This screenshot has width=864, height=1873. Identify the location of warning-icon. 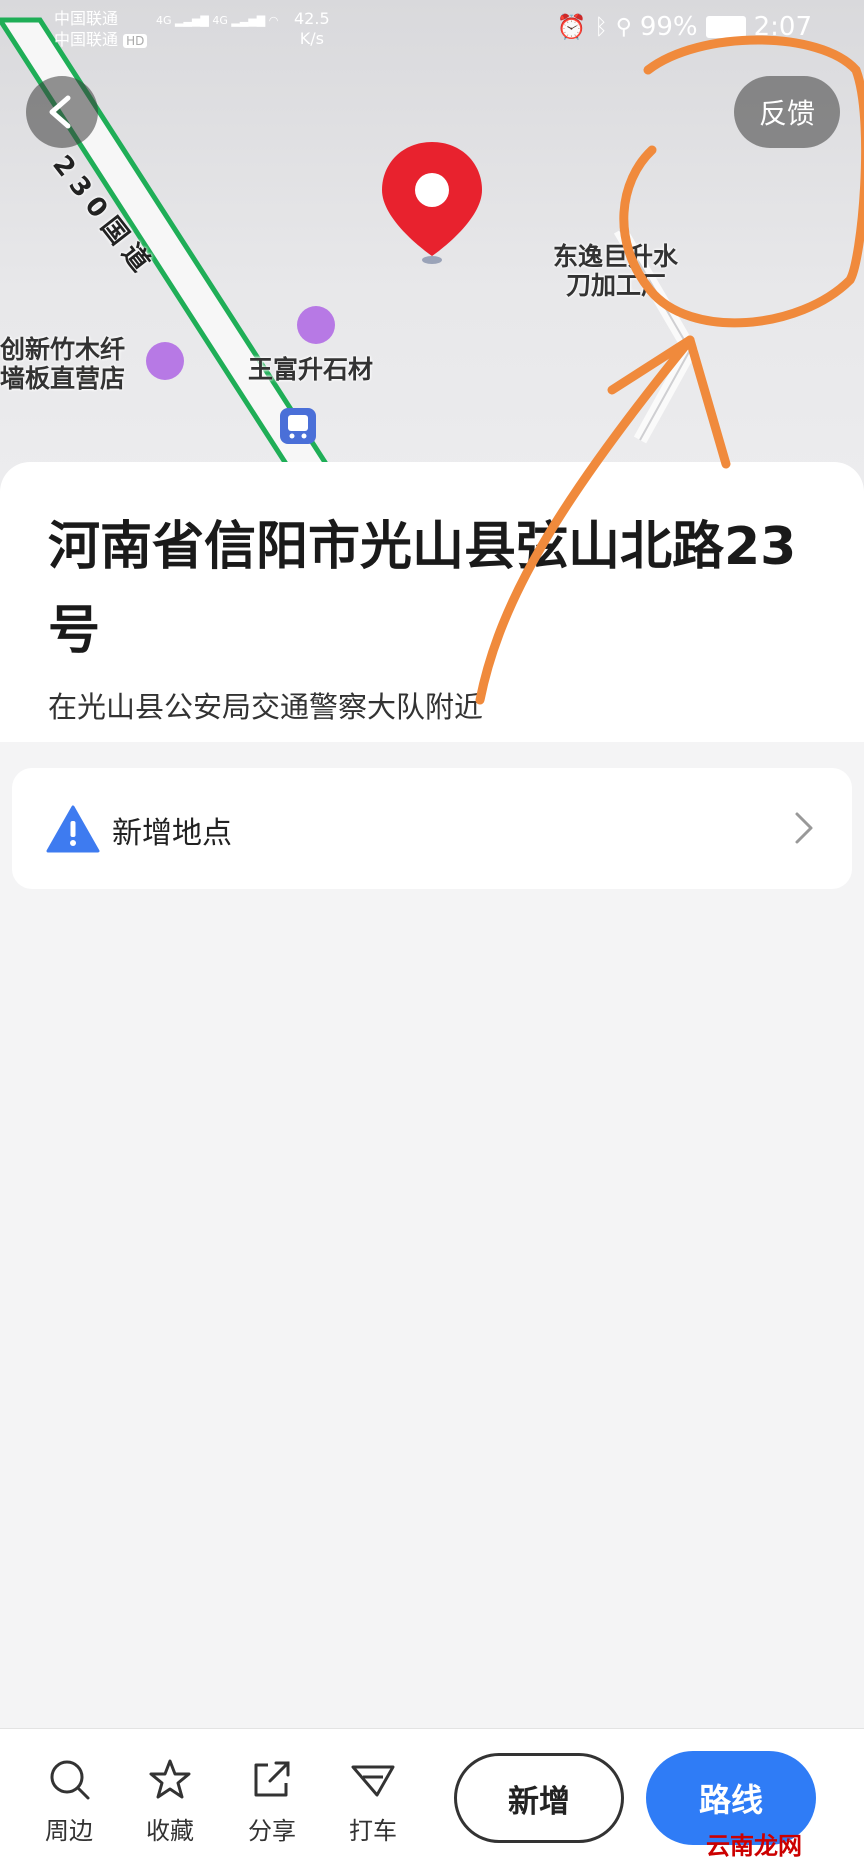
(73, 829).